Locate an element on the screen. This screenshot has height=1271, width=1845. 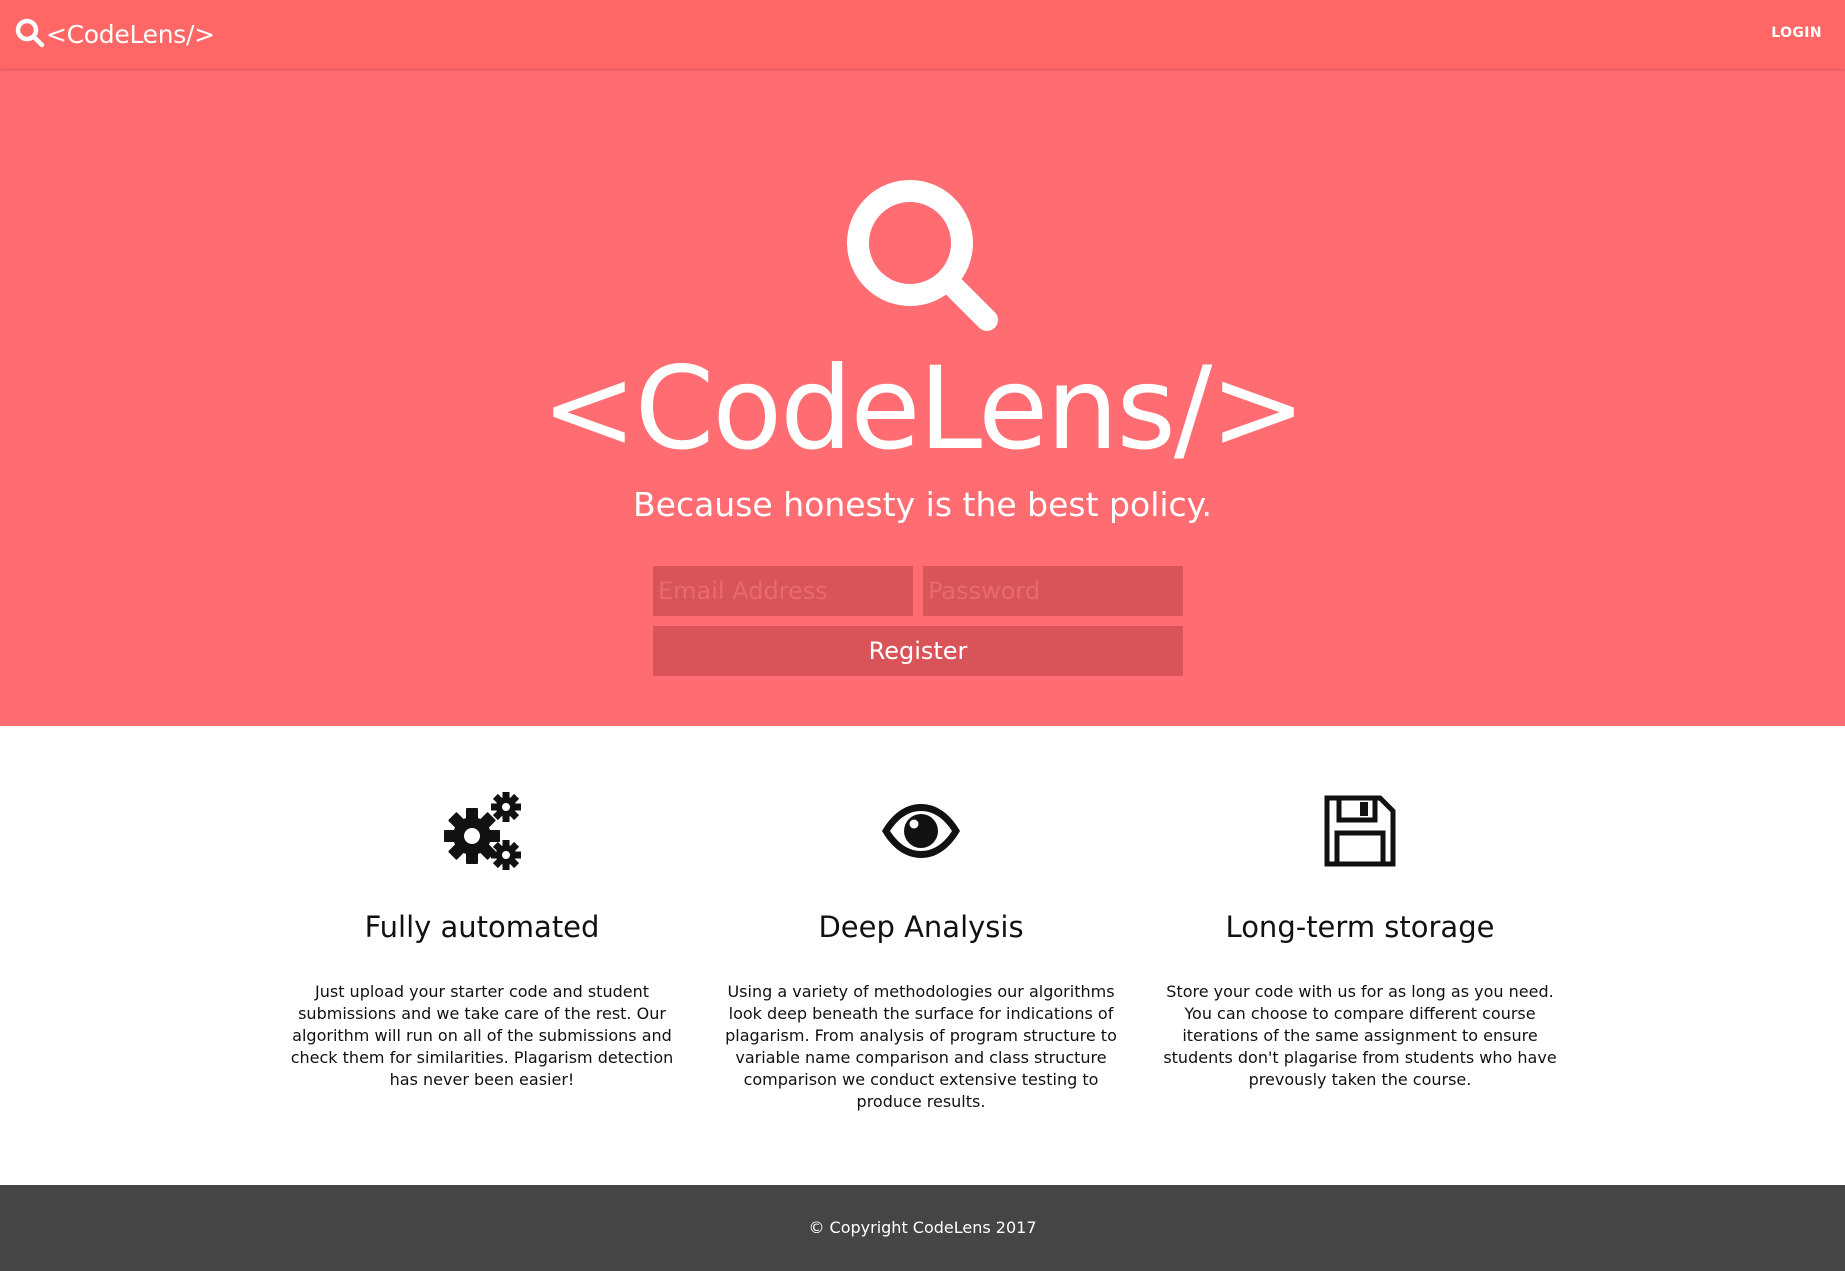
brand-text: <CodeLens/> is located at coordinates (130, 34).